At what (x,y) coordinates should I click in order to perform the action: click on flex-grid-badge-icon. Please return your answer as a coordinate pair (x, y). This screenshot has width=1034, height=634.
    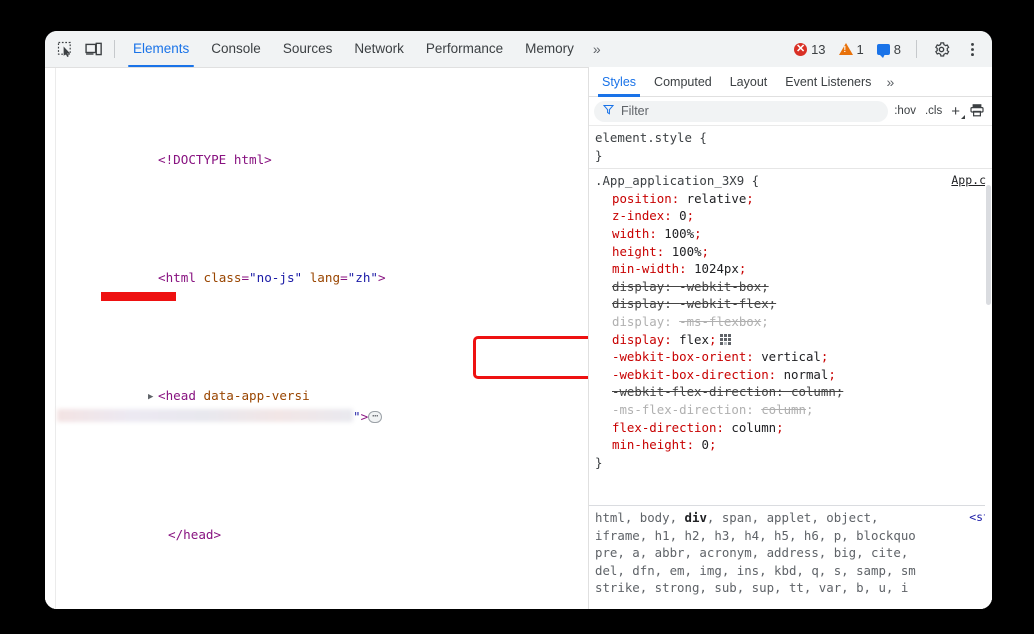
    Looking at the image, I should click on (726, 338).